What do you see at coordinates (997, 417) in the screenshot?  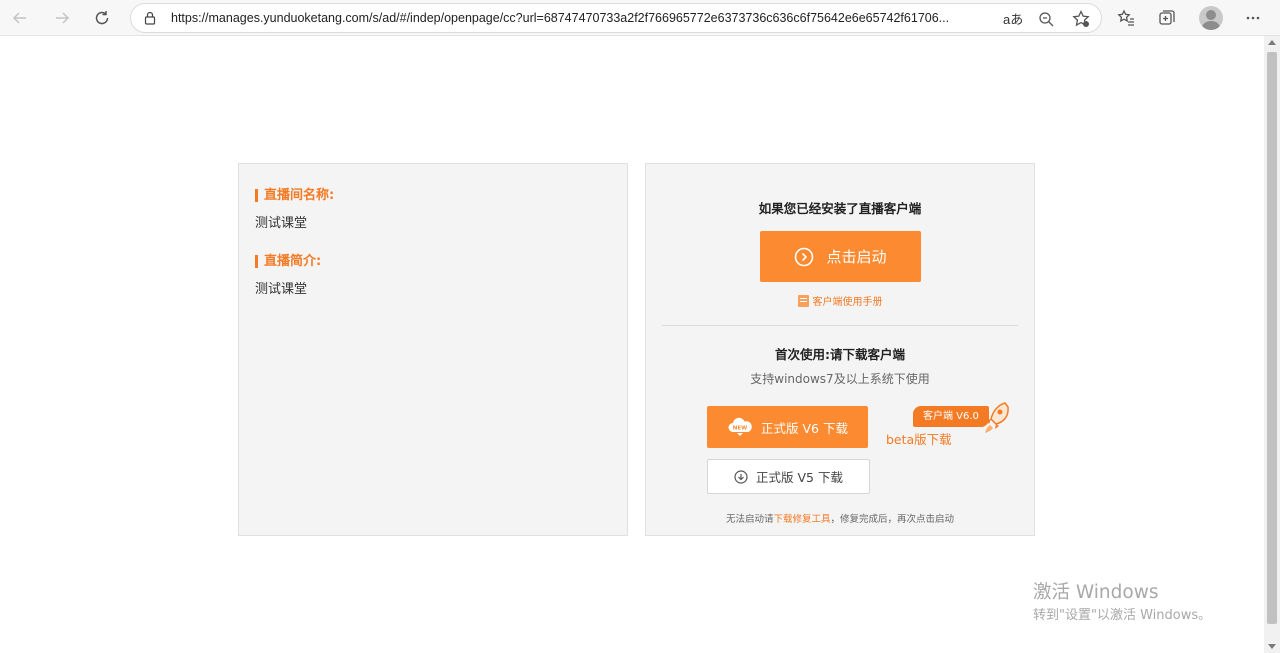 I see `rocket-icon` at bounding box center [997, 417].